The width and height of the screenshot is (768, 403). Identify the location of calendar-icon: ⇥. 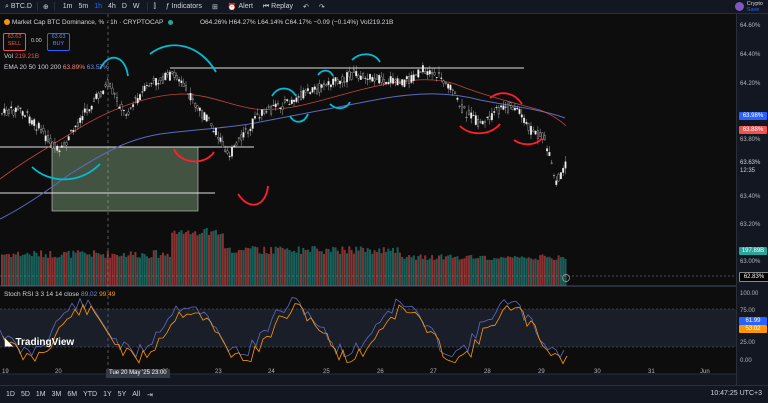
(150, 395).